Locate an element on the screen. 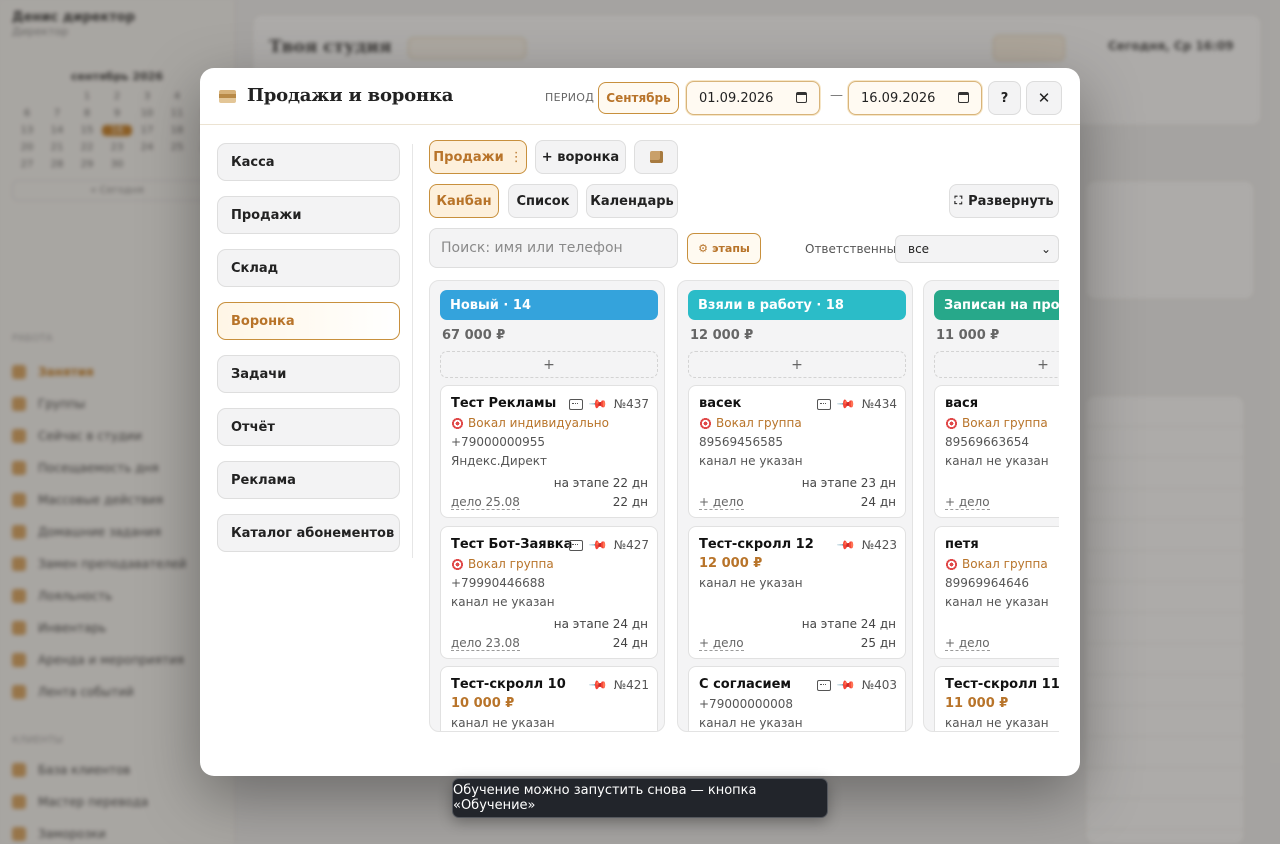 Image resolution: width=1280 pixels, height=844 pixels. card-id: №421 is located at coordinates (631, 685).